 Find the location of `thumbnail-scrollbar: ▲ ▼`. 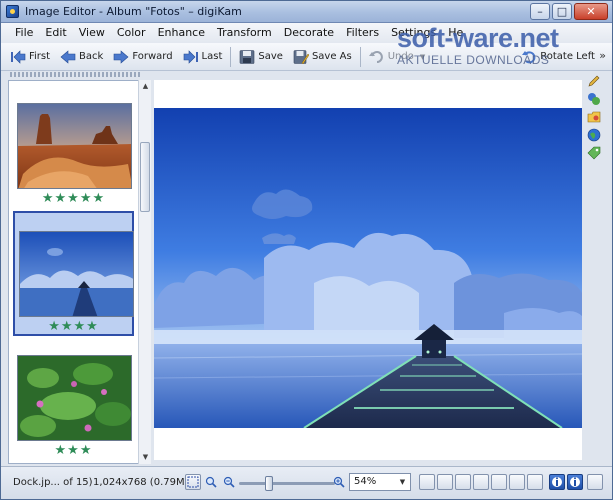

thumbnail-scrollbar: ▲ ▼ is located at coordinates (144, 272).